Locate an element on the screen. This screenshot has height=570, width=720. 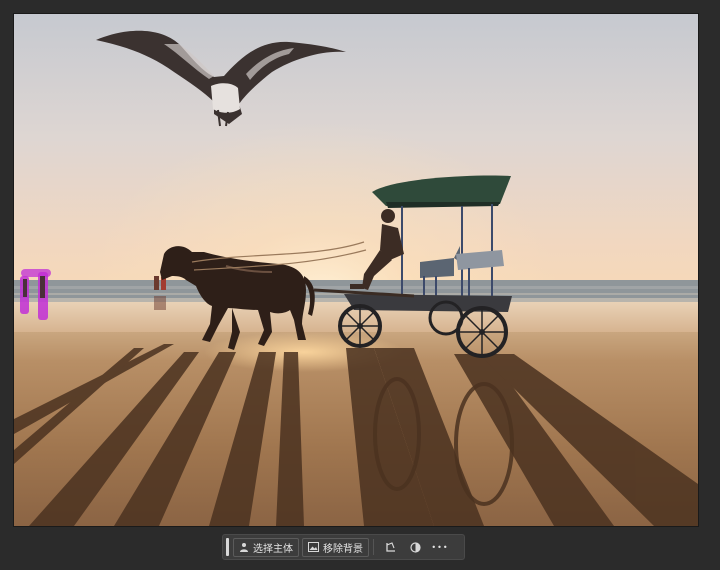
transform-button is located at coordinates (390, 547).